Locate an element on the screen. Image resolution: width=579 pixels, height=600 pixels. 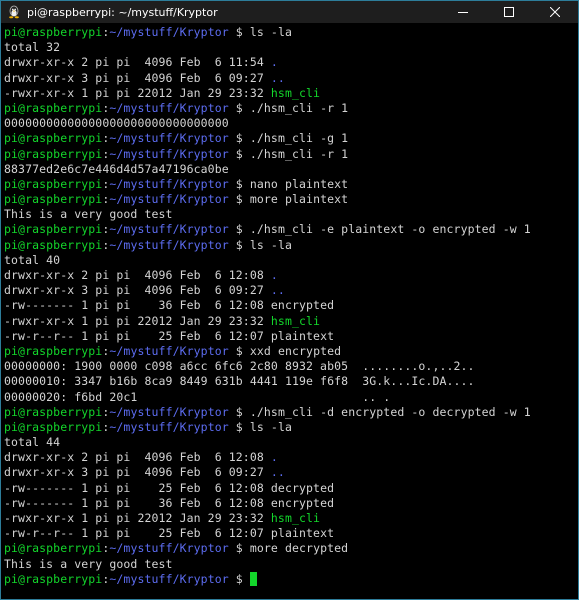
close-icon is located at coordinates (555, 12).